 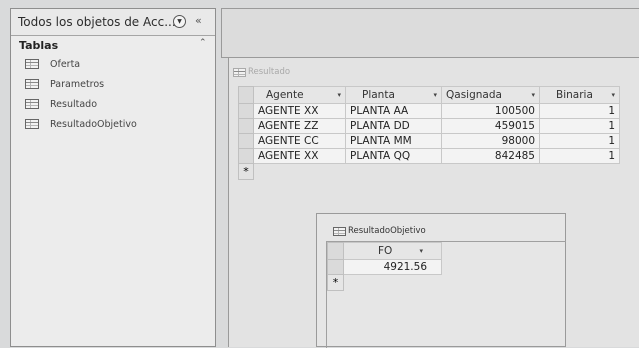 What do you see at coordinates (113, 84) in the screenshot?
I see `nav-item-parametros: Parametros` at bounding box center [113, 84].